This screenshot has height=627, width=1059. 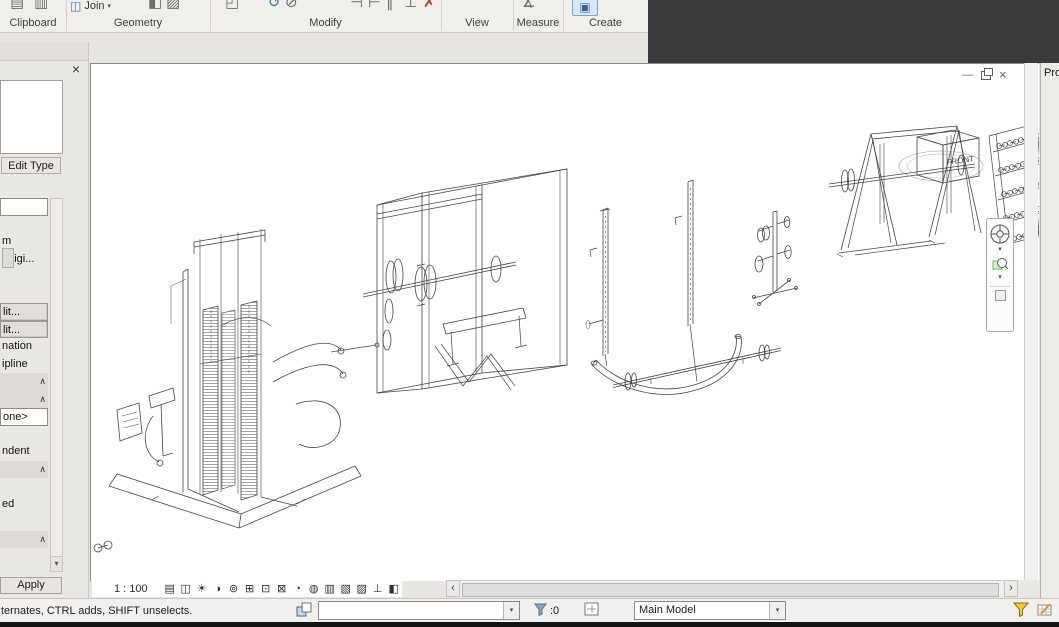 What do you see at coordinates (710, 610) in the screenshot?
I see `design-option-select: Main Model ▾` at bounding box center [710, 610].